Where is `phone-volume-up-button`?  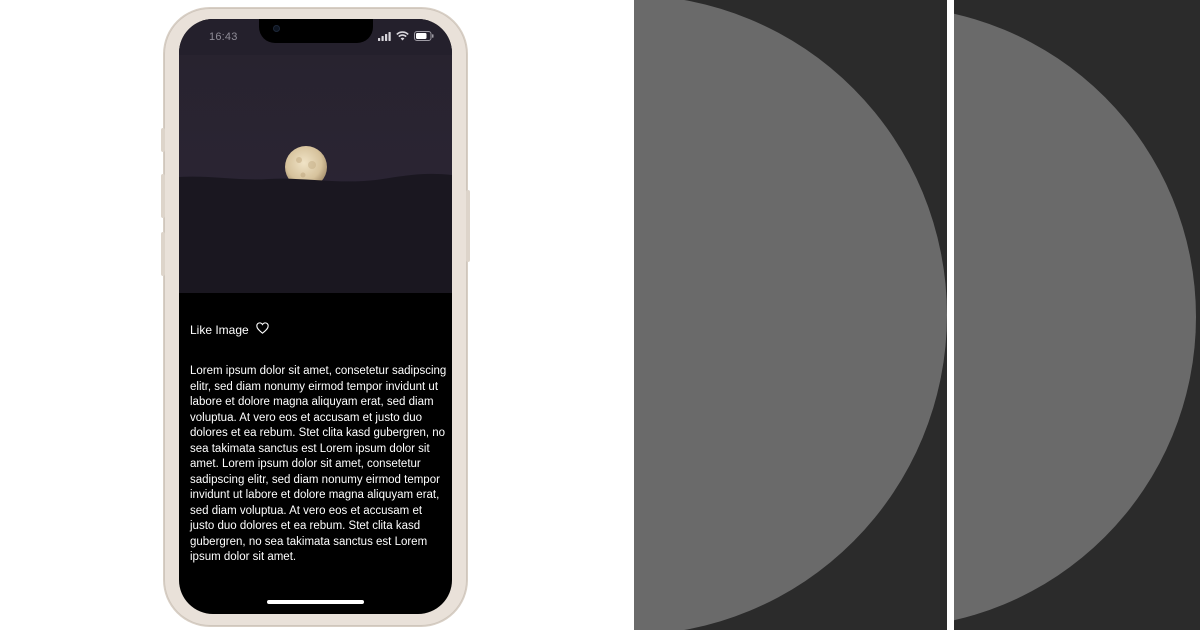
phone-volume-up-button is located at coordinates (163, 196).